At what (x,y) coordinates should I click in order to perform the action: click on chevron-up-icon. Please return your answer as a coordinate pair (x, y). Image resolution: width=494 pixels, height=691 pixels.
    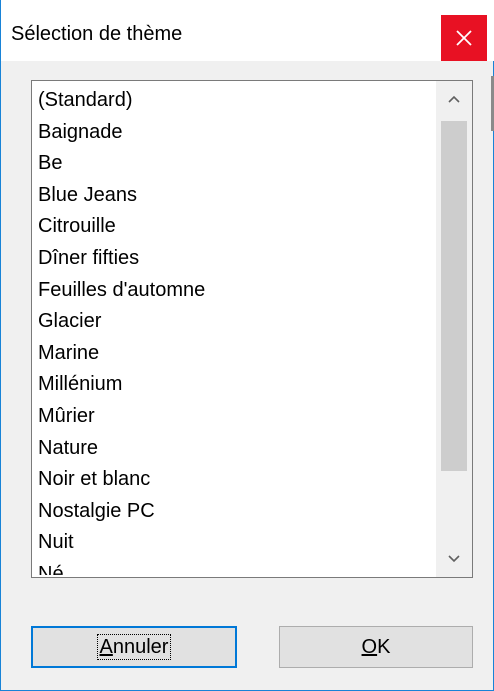
    Looking at the image, I should click on (454, 99).